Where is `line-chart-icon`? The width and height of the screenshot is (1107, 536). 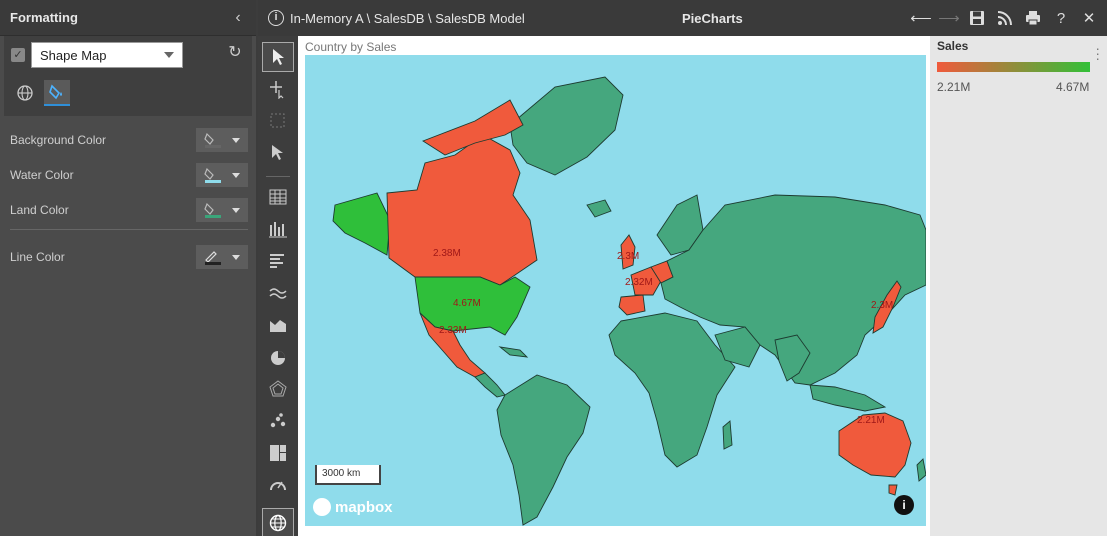
line-chart-icon is located at coordinates (278, 293).